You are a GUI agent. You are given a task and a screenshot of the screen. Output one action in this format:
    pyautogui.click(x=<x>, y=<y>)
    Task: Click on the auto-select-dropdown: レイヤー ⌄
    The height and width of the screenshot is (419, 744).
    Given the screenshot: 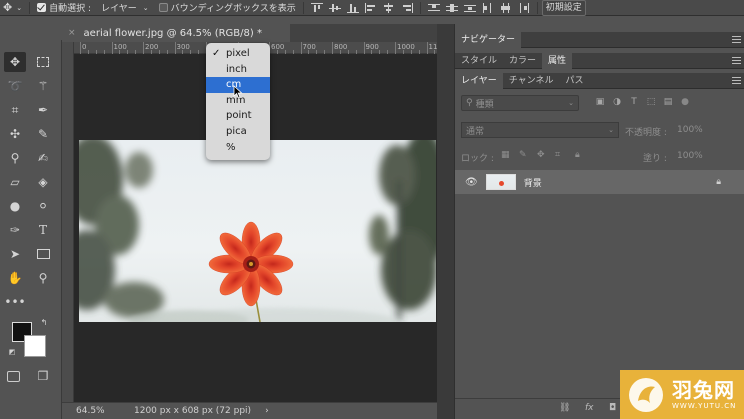 What is the action you would take?
    pyautogui.click(x=125, y=8)
    